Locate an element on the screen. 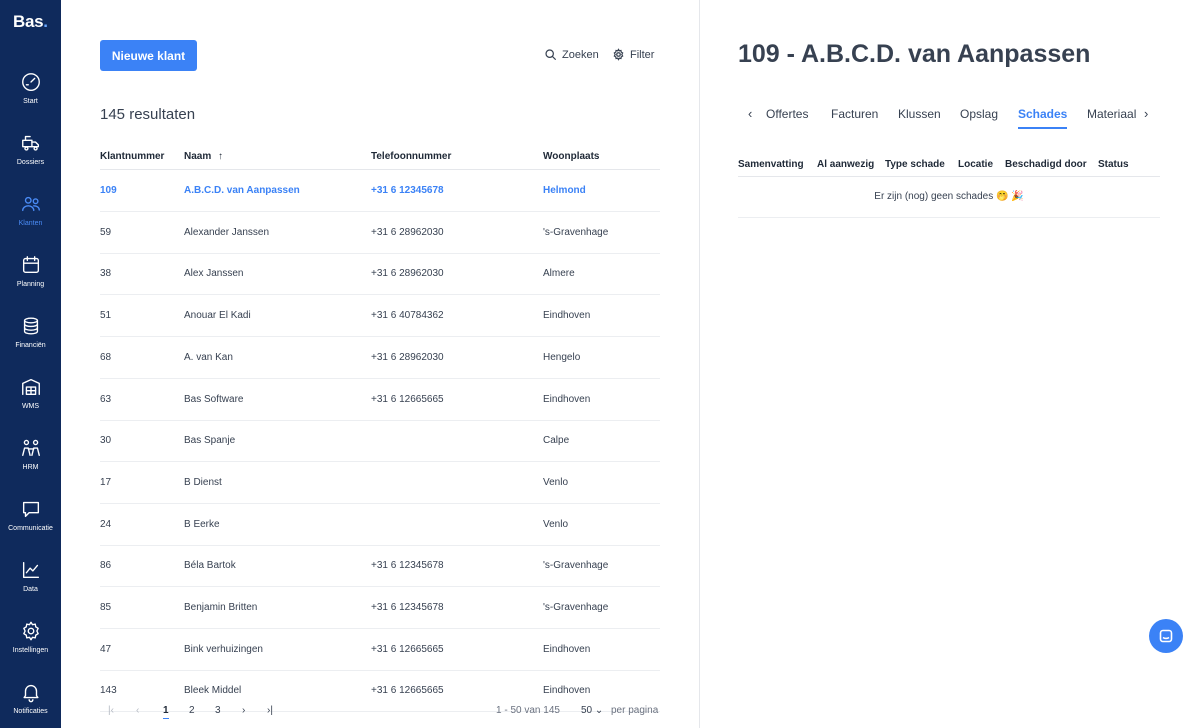  per-page-select: 50 ⌄ is located at coordinates (592, 710).